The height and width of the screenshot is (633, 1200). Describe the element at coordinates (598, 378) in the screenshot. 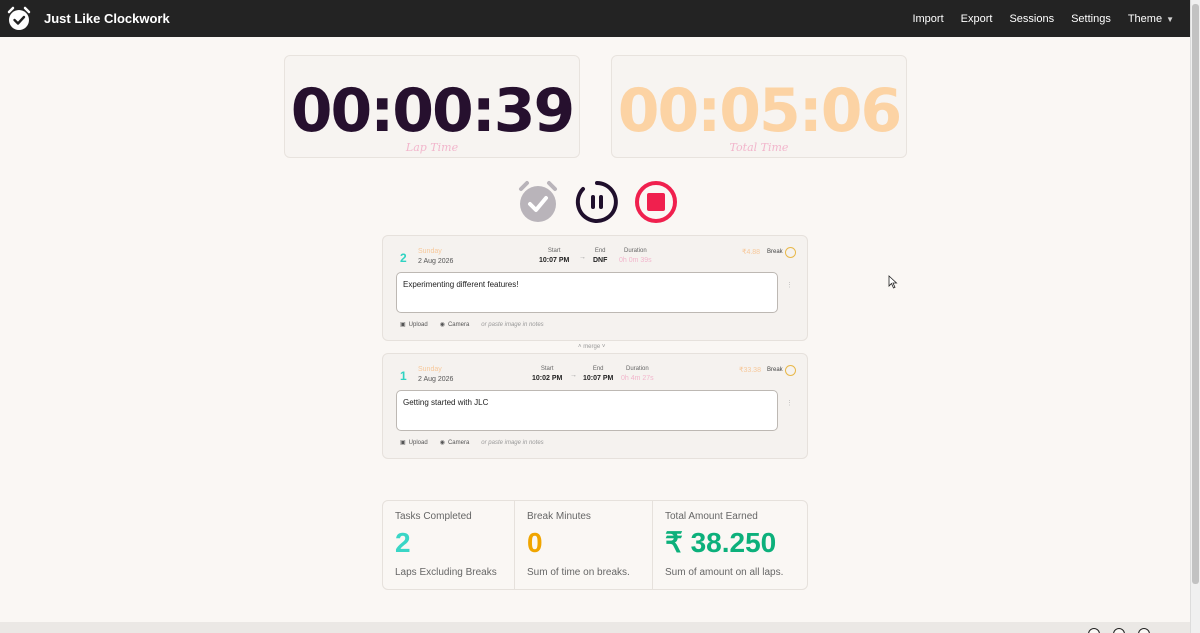

I see `end-time: 10:07 PM` at that location.